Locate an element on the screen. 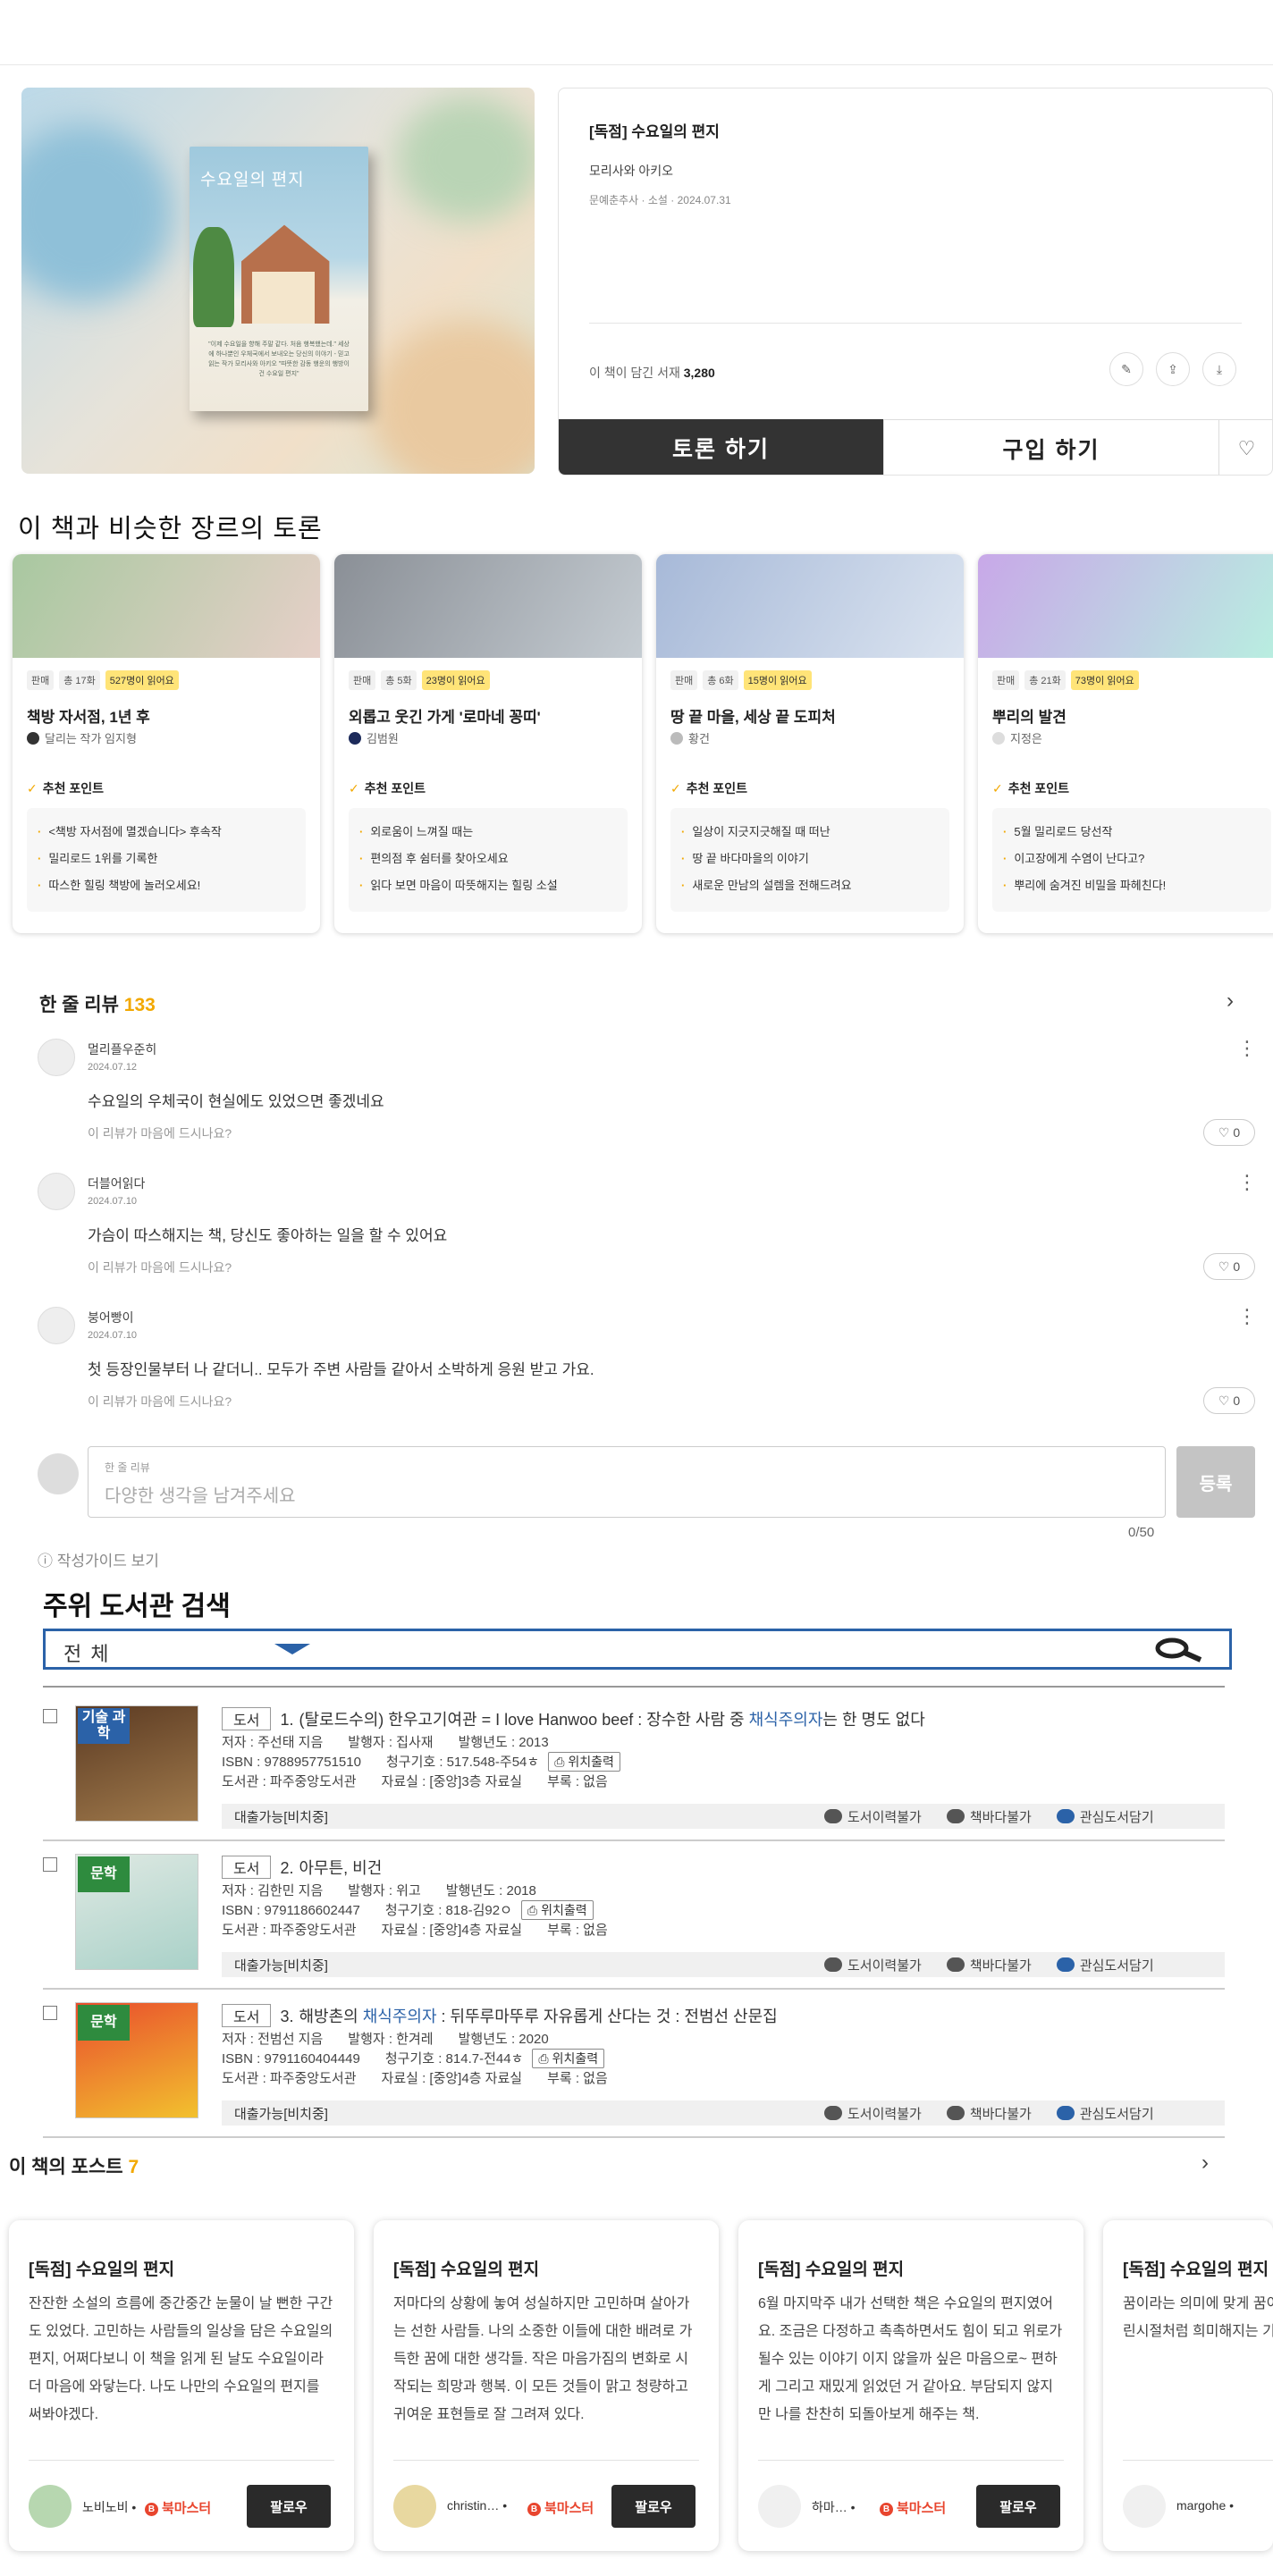 Image resolution: width=1273 pixels, height=2576 pixels. library-filter-select: 전체 is located at coordinates (90, 1653).